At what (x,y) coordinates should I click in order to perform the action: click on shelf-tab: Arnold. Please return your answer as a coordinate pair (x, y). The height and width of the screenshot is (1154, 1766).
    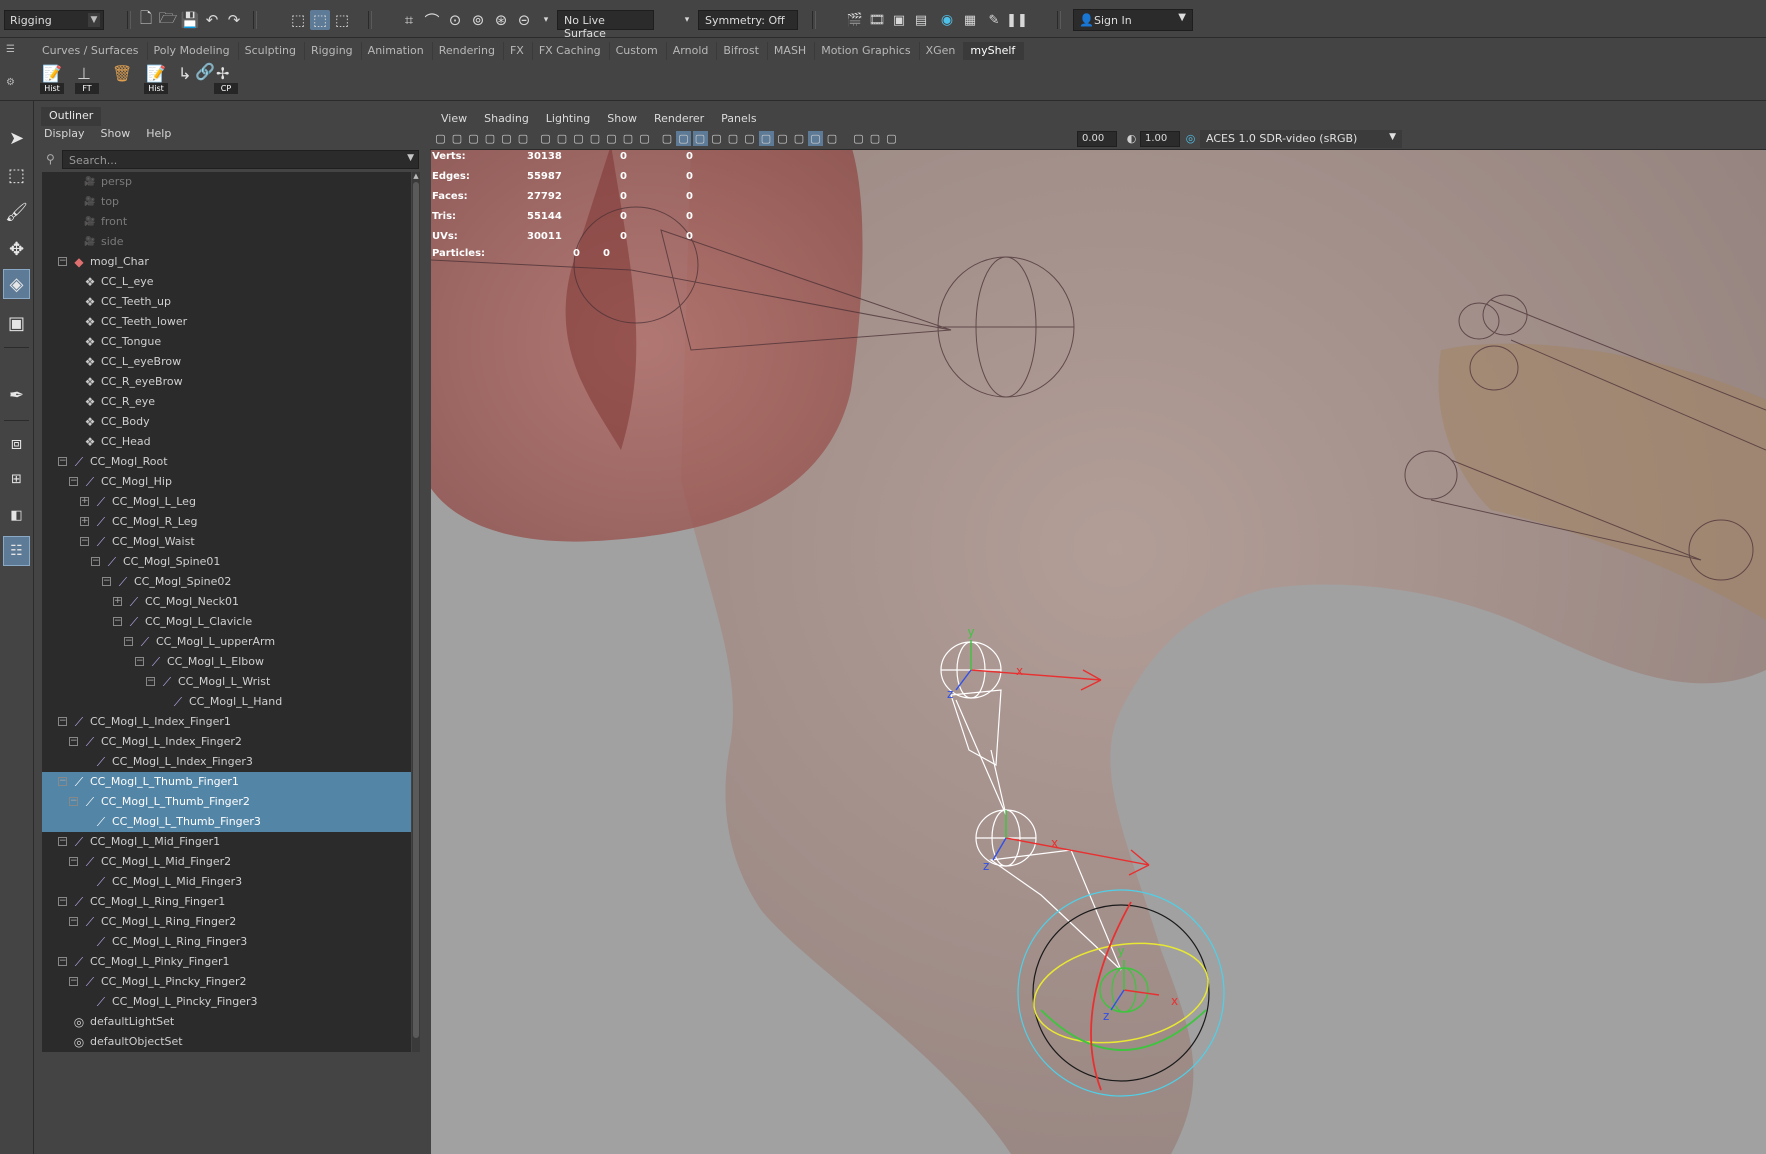
    Looking at the image, I should click on (692, 51).